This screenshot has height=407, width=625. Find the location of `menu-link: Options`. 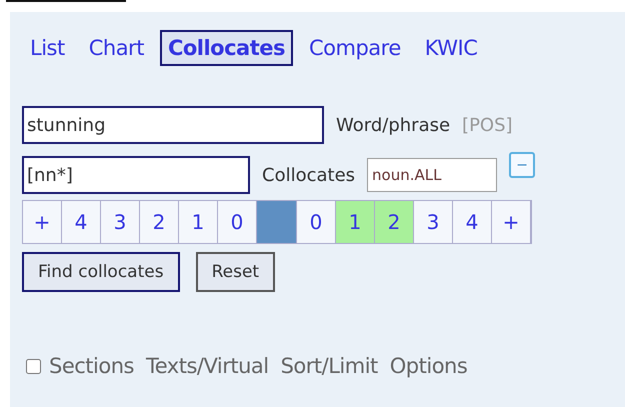

menu-link: Options is located at coordinates (429, 366).